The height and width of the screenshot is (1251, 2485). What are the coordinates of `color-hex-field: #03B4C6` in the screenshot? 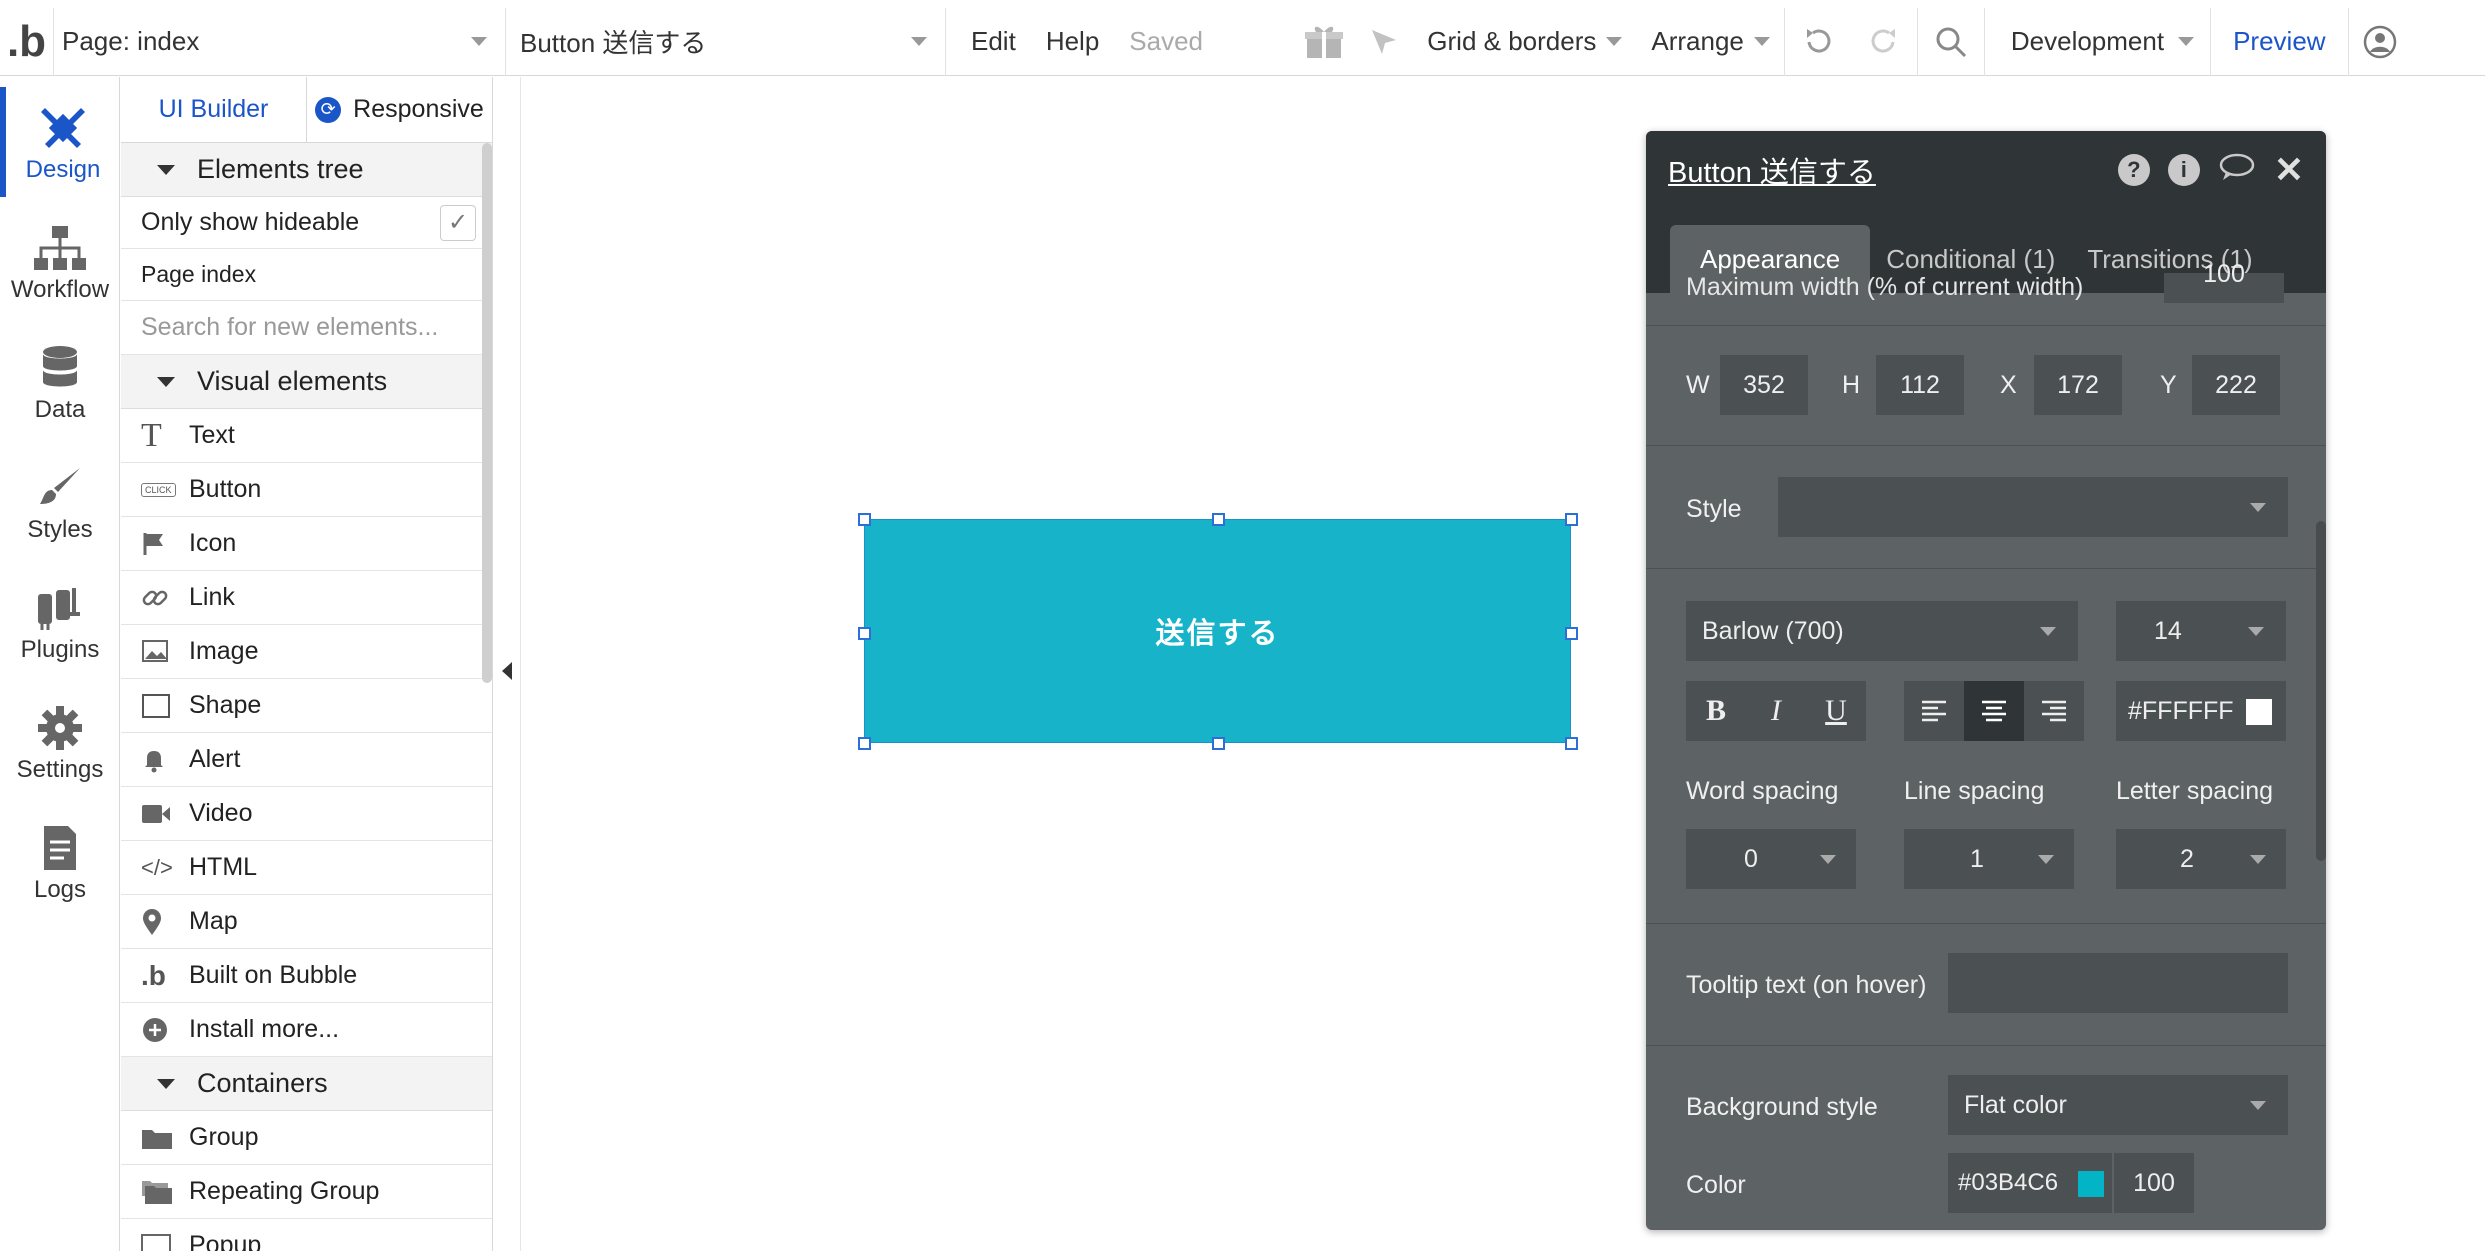 It's located at (2010, 1183).